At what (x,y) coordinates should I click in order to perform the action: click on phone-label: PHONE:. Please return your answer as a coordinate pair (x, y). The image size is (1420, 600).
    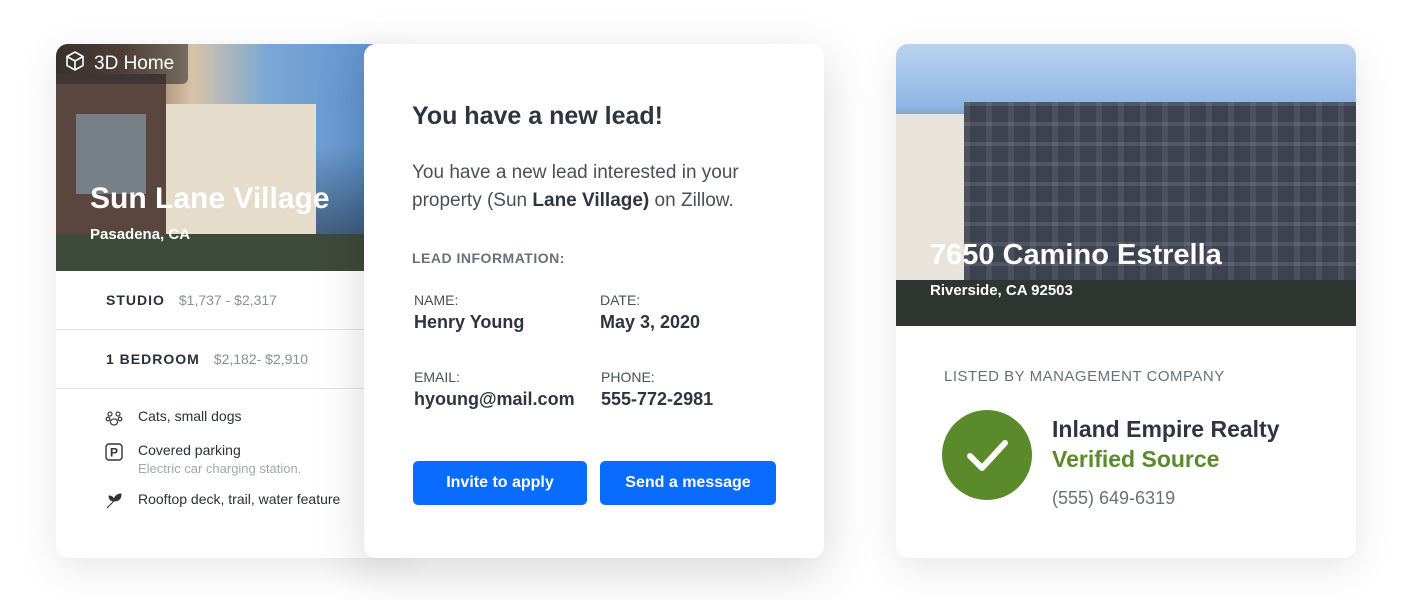
    Looking at the image, I should click on (628, 377).